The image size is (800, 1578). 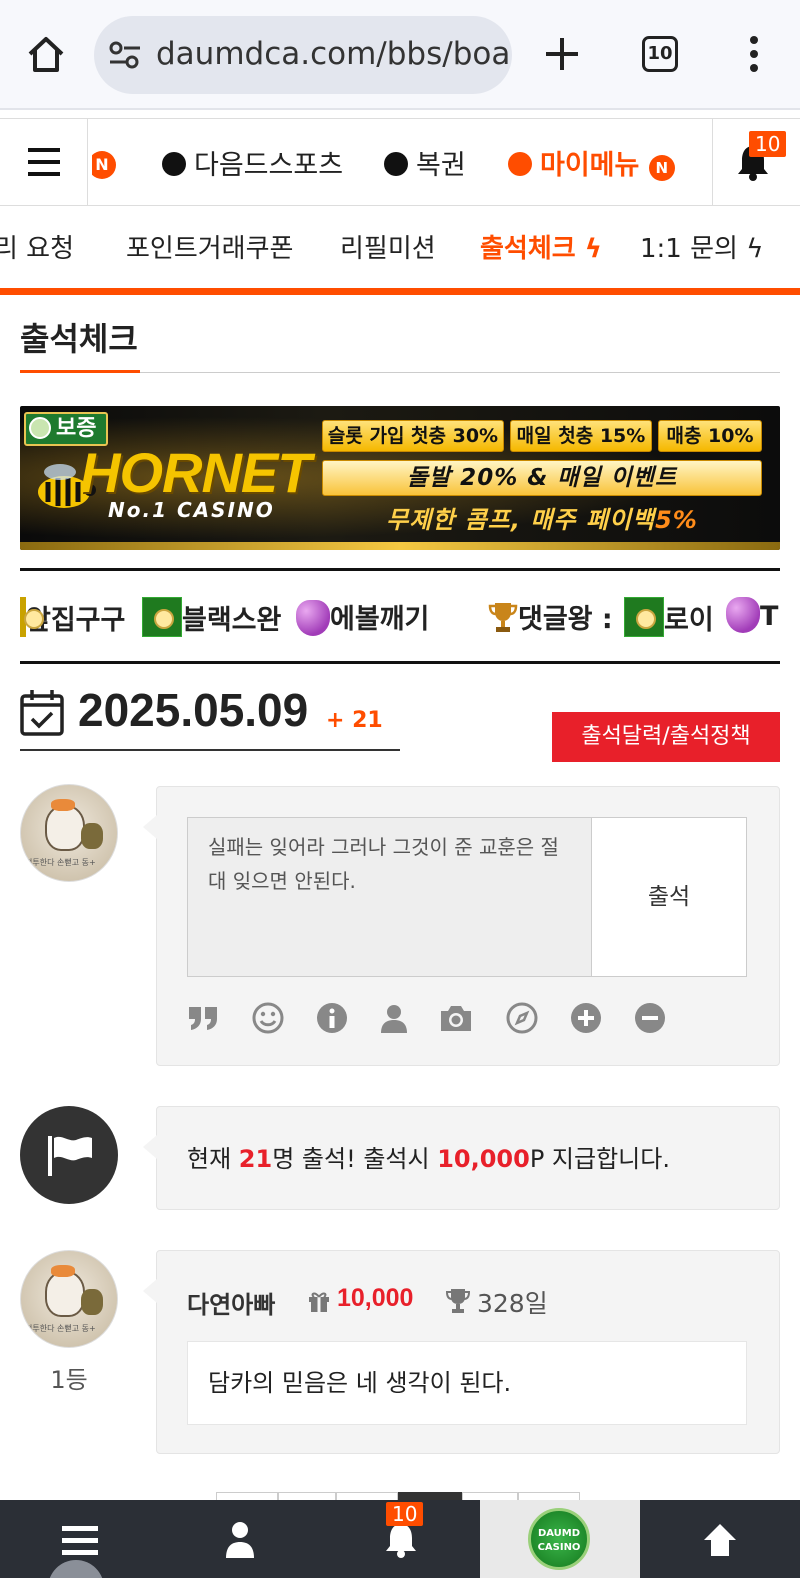 I want to click on ticker-item: 블랙스완, so click(x=211, y=617).